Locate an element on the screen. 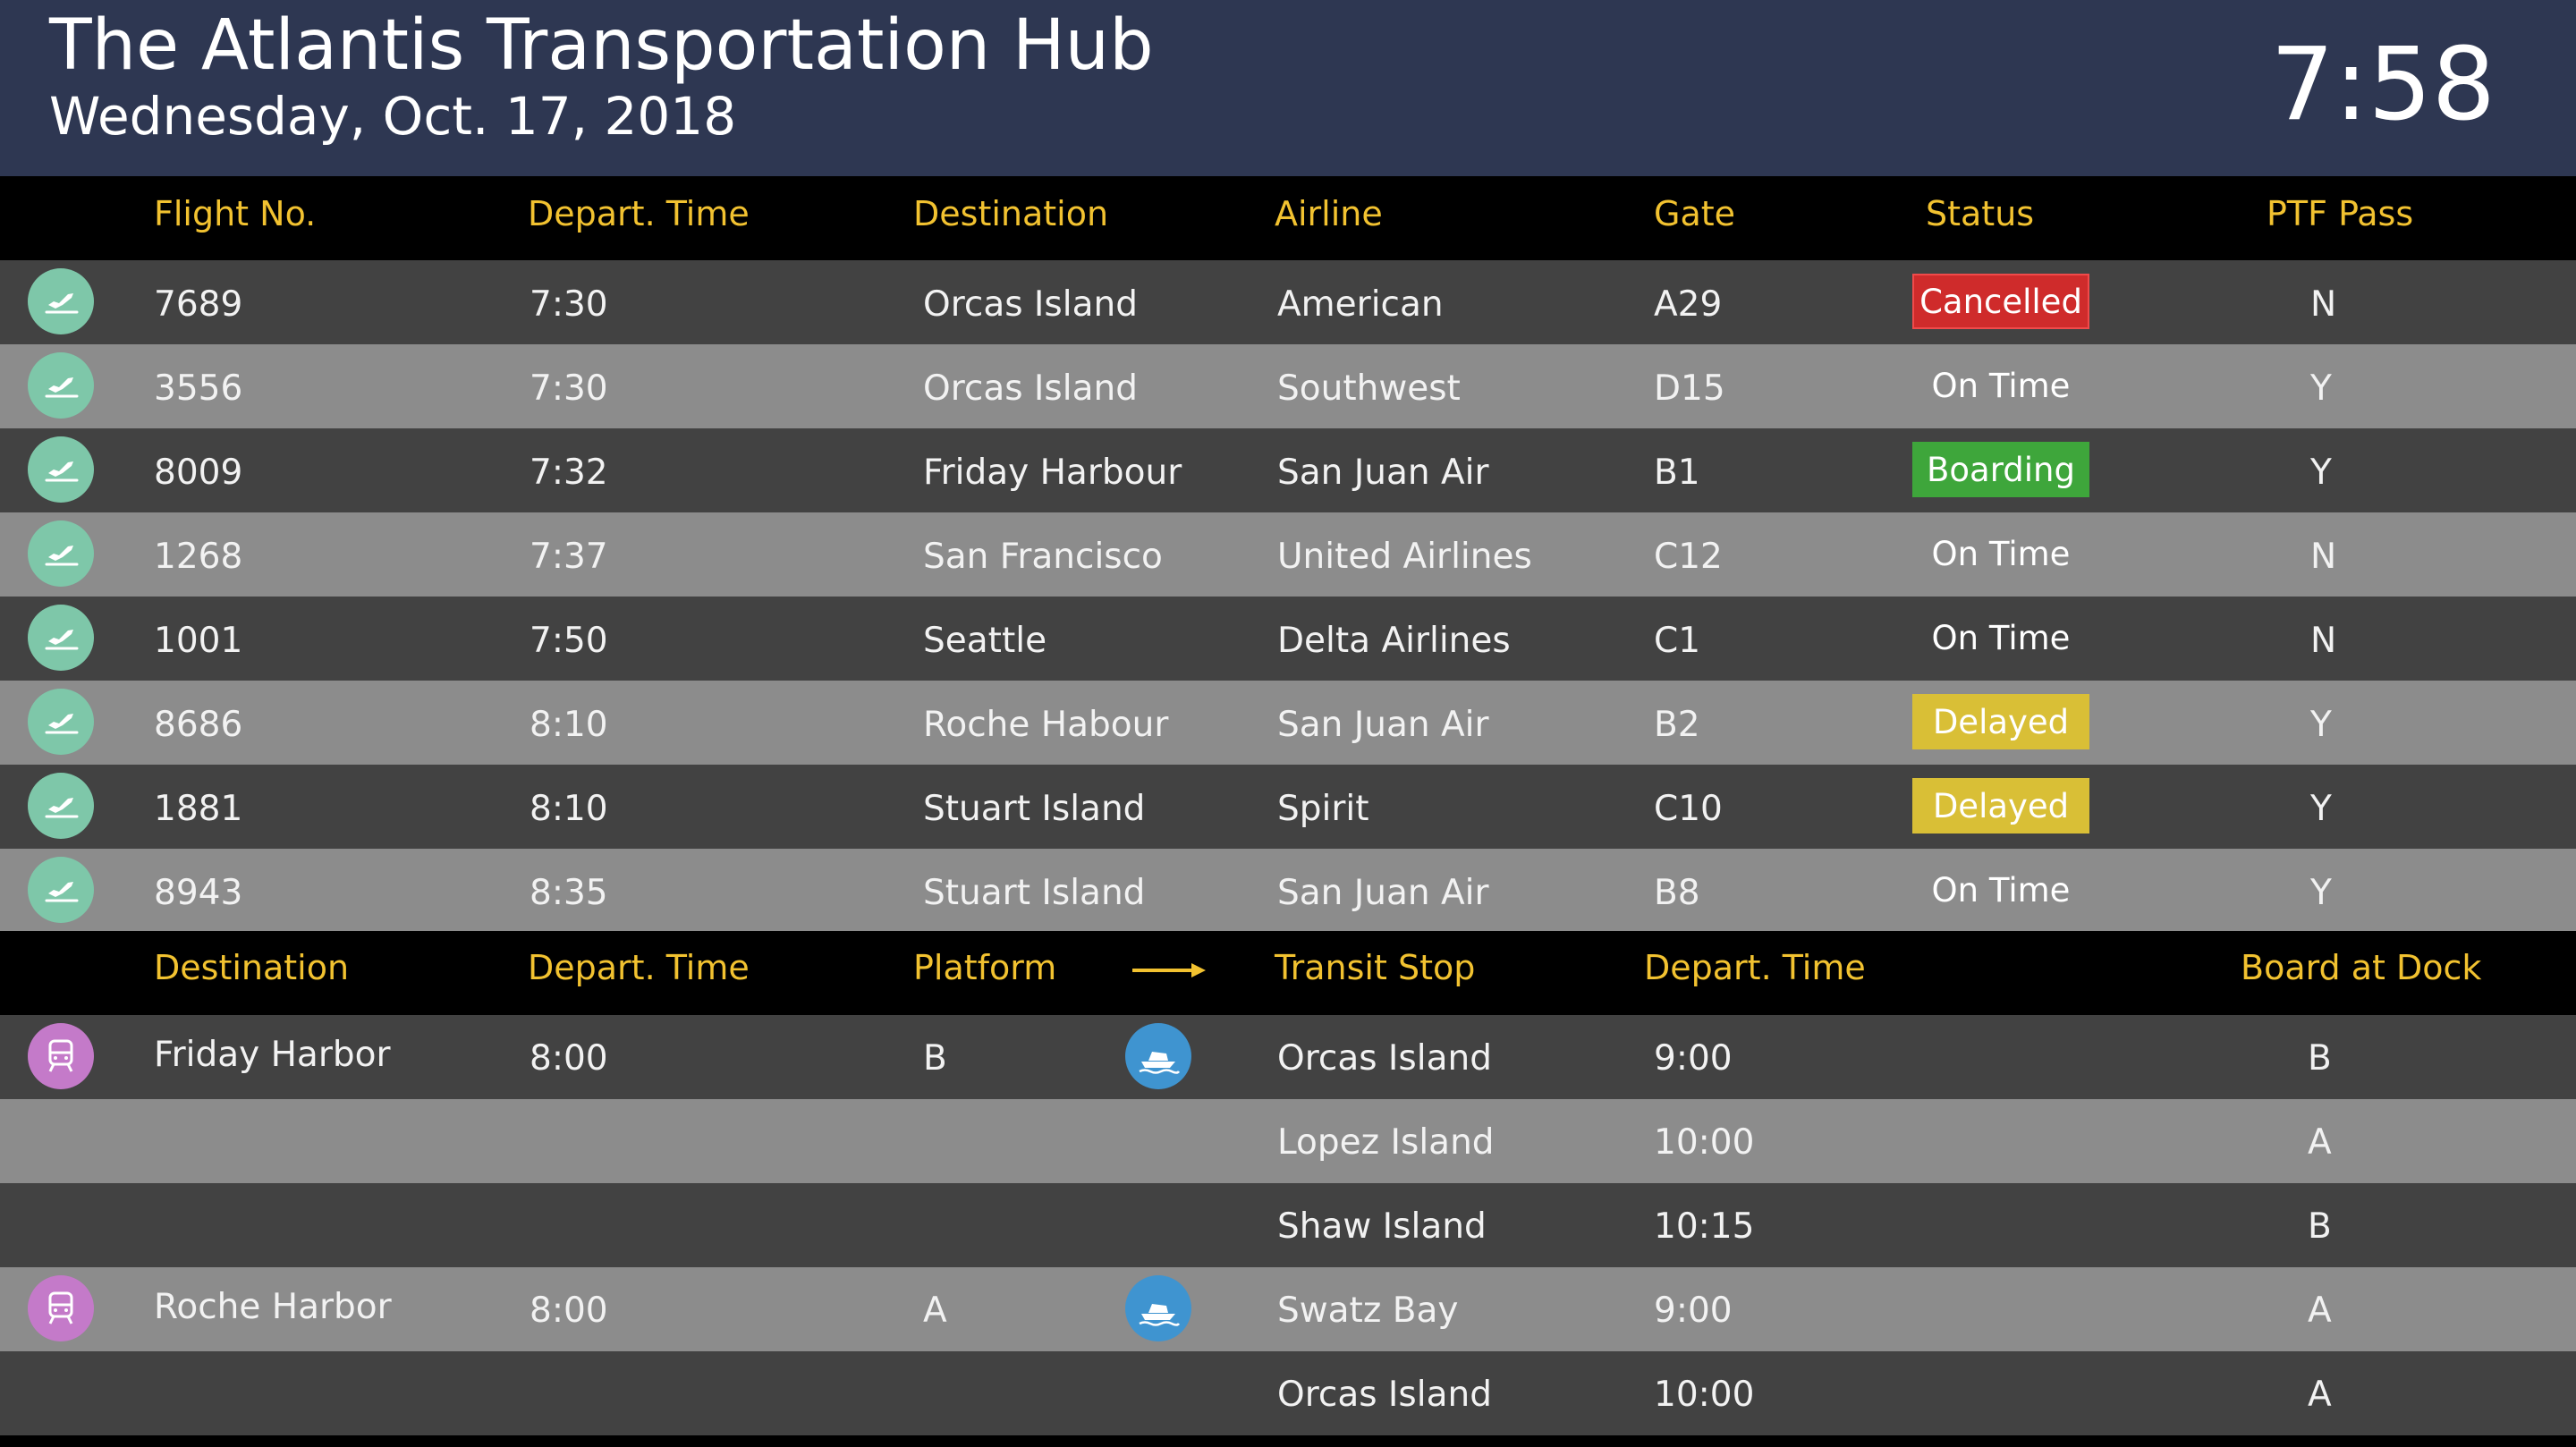 This screenshot has width=2576, height=1447. col-transit-destination: Destination is located at coordinates (252, 967).